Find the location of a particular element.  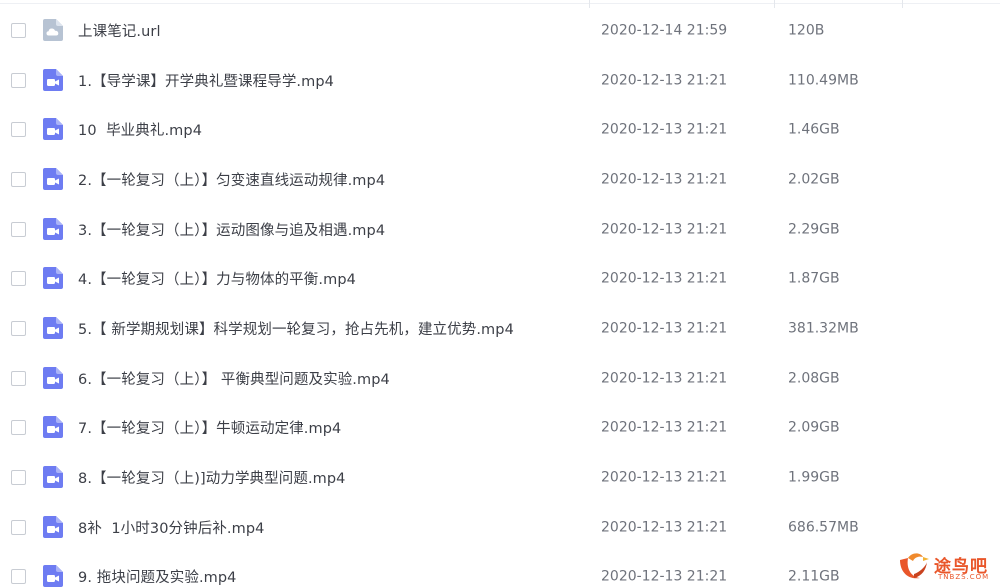

file-name: 8补 1小时30分钟后补.mp4 is located at coordinates (171, 527).